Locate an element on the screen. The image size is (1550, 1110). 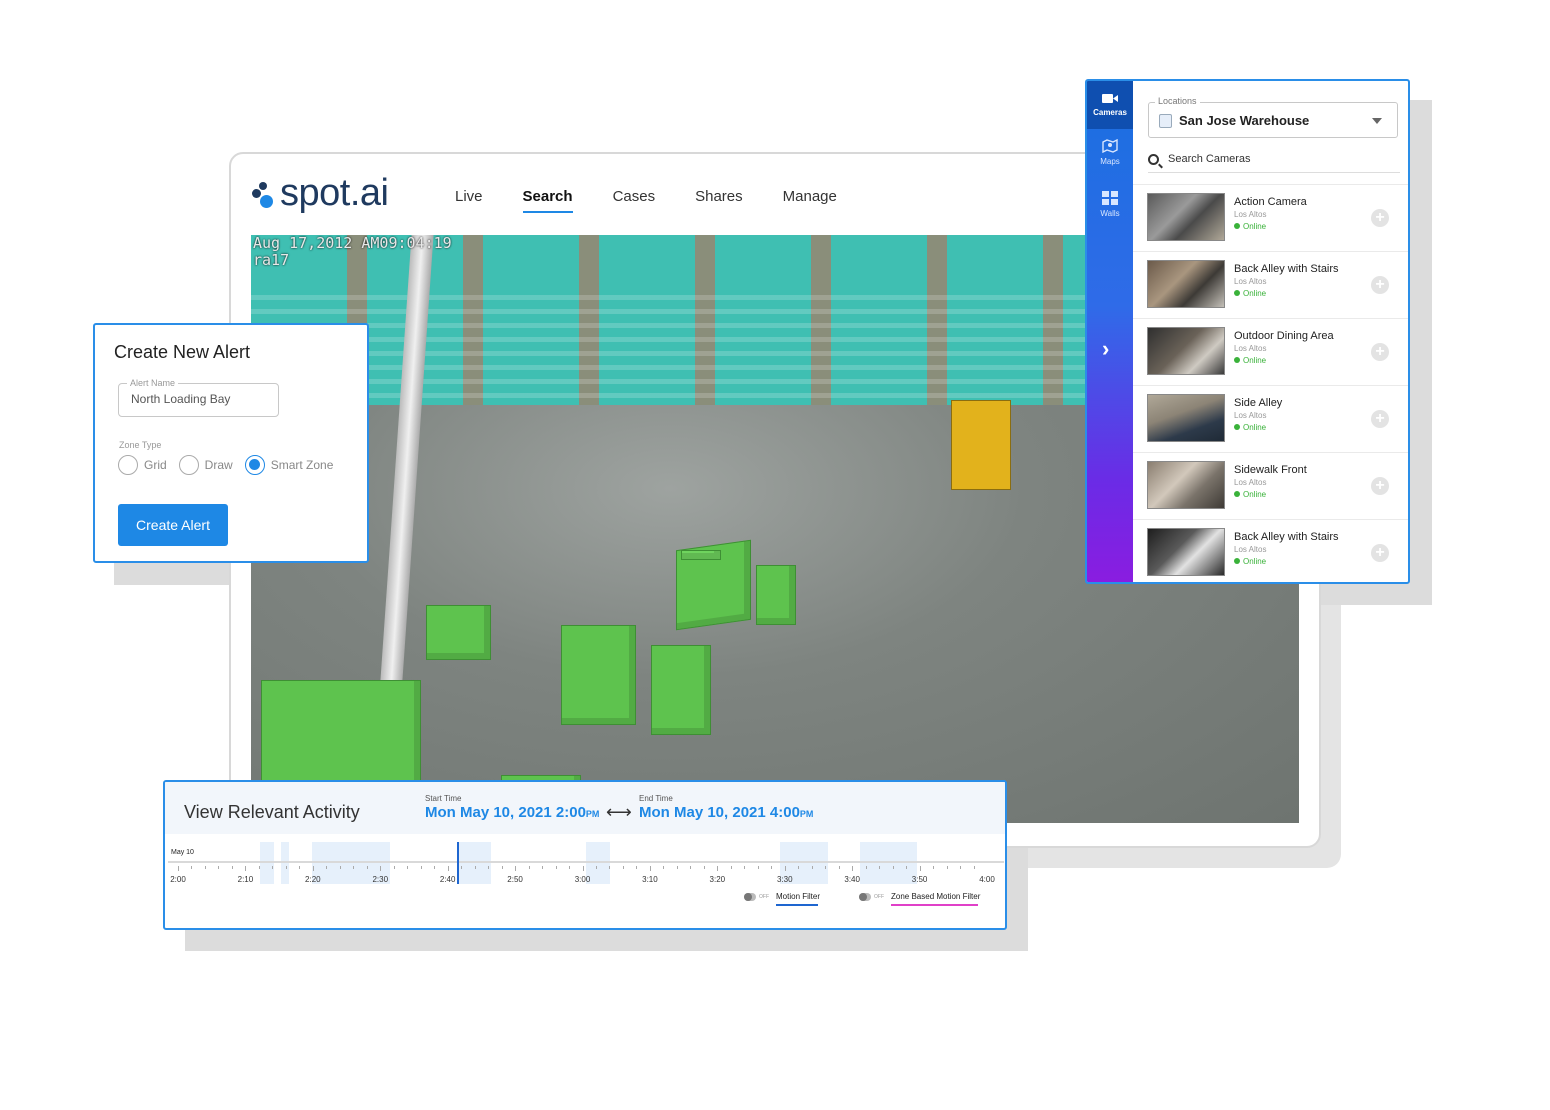
radio-label: Draw is located at coordinates (218, 465).